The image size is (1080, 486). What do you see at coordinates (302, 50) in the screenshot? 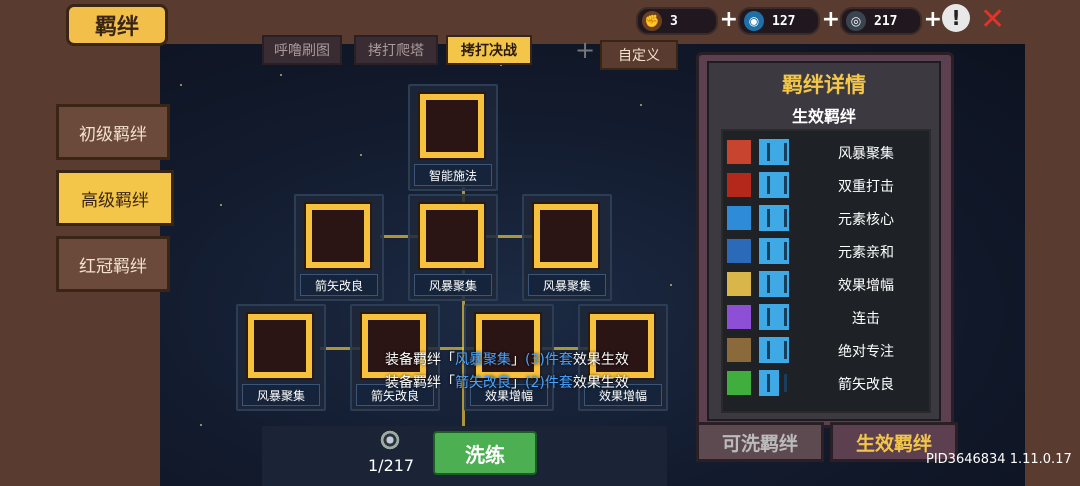
I see `tab-farm: 呼噜刷图` at bounding box center [302, 50].